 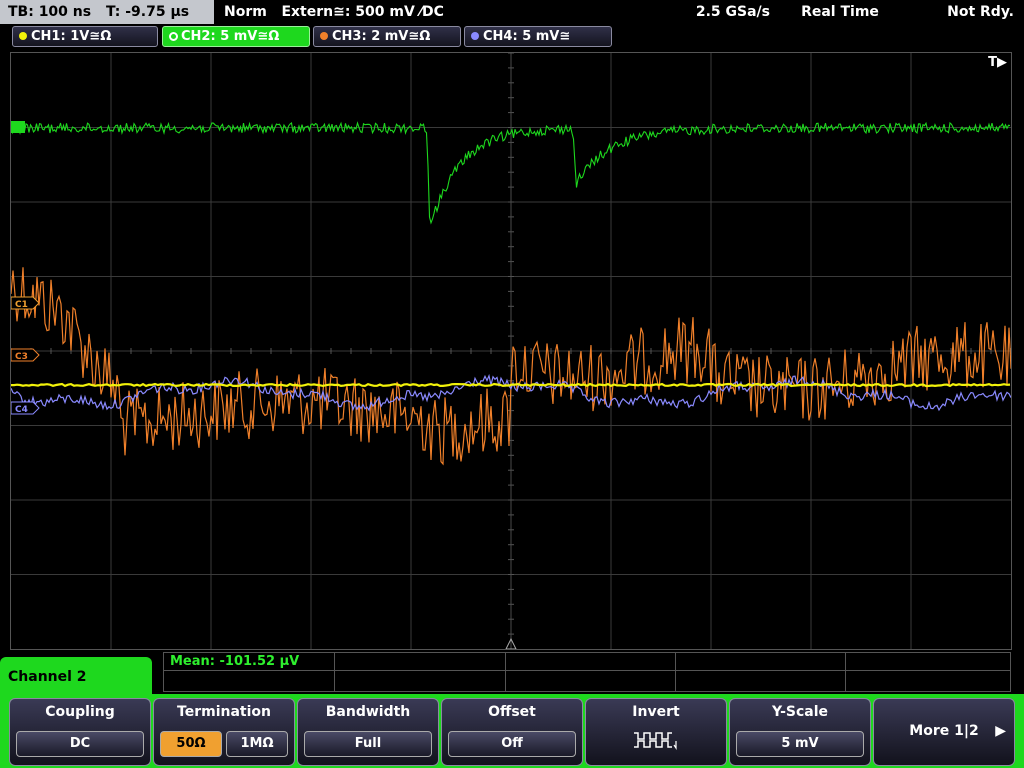 I want to click on timebase-value: TB: 100 ns, so click(x=50, y=12).